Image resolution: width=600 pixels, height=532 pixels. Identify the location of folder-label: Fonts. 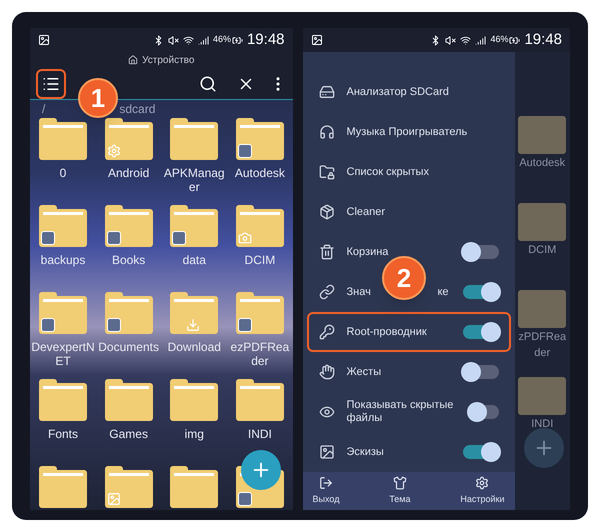
(62, 434).